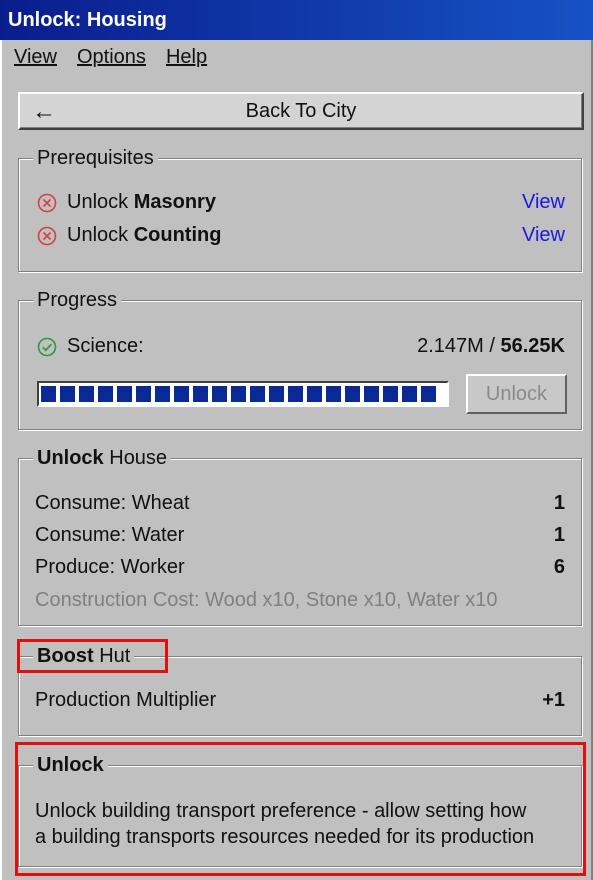 The width and height of the screenshot is (593, 880). What do you see at coordinates (296, 20) in the screenshot?
I see `window-title: Unlock: Housing` at bounding box center [296, 20].